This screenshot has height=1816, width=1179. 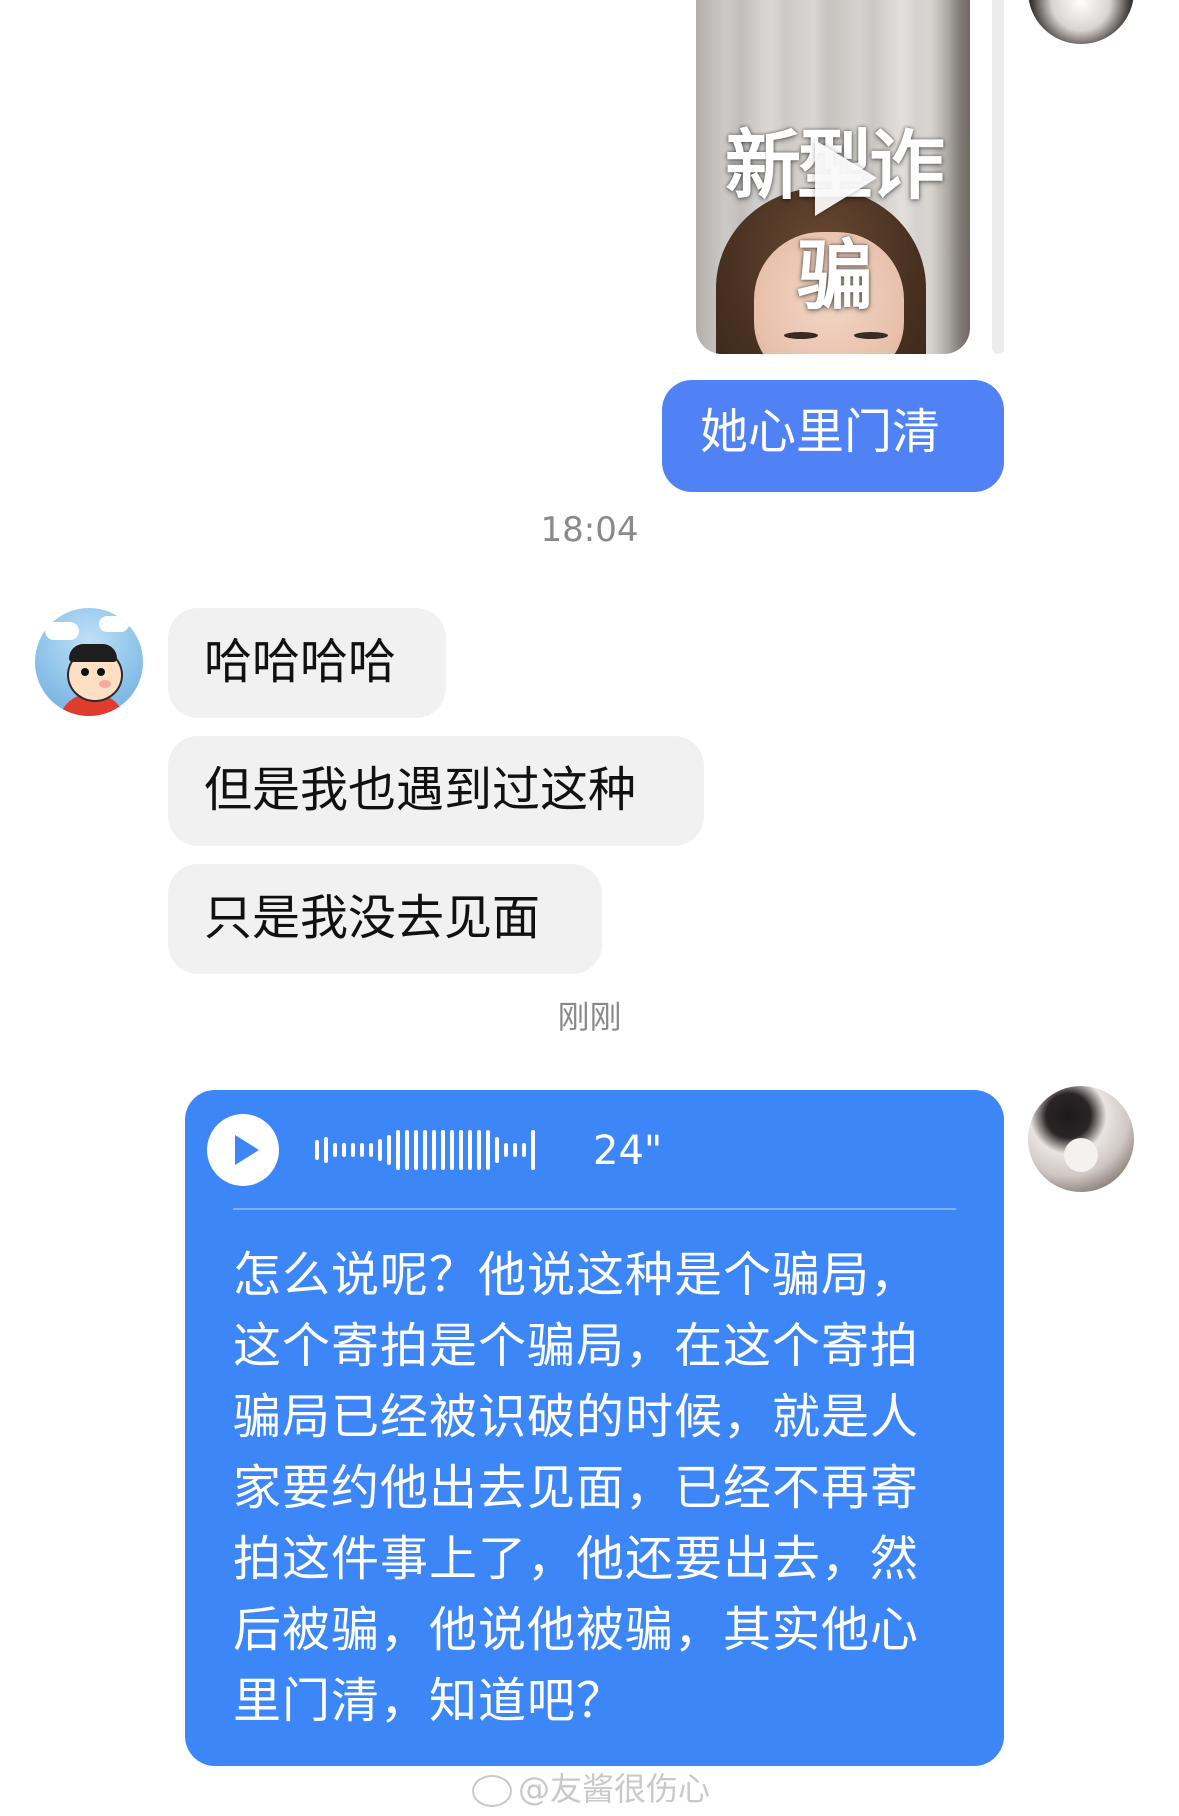 What do you see at coordinates (589, 530) in the screenshot?
I see `message-timestamp: 18:04` at bounding box center [589, 530].